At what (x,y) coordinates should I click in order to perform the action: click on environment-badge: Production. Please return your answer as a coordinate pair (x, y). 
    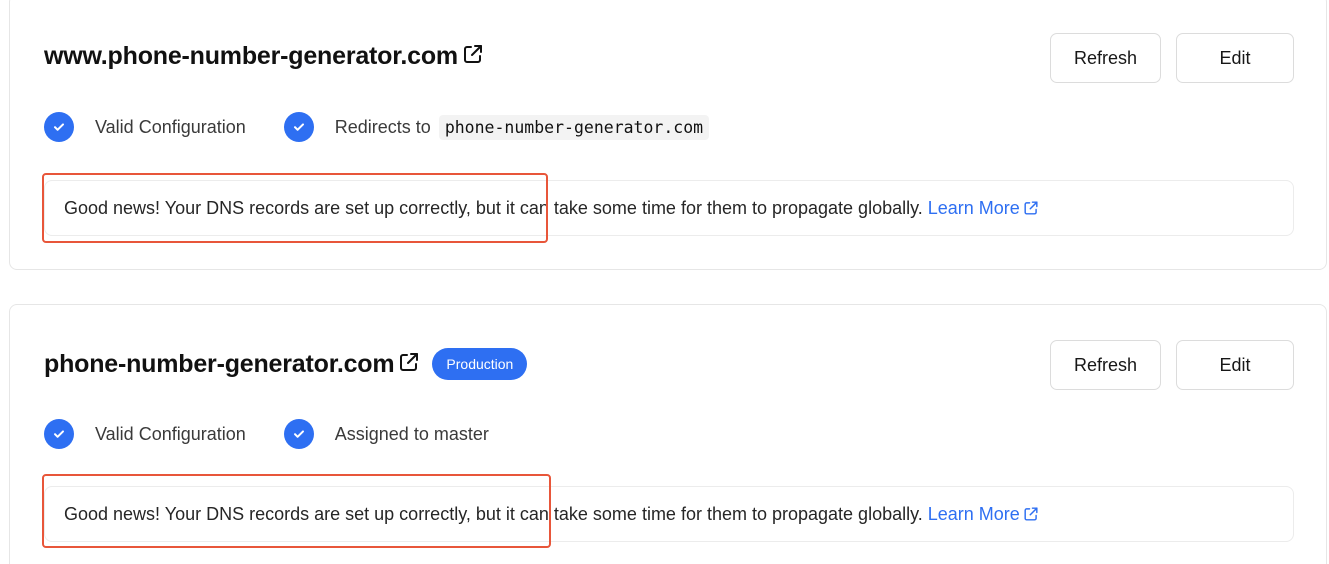
    Looking at the image, I should click on (480, 364).